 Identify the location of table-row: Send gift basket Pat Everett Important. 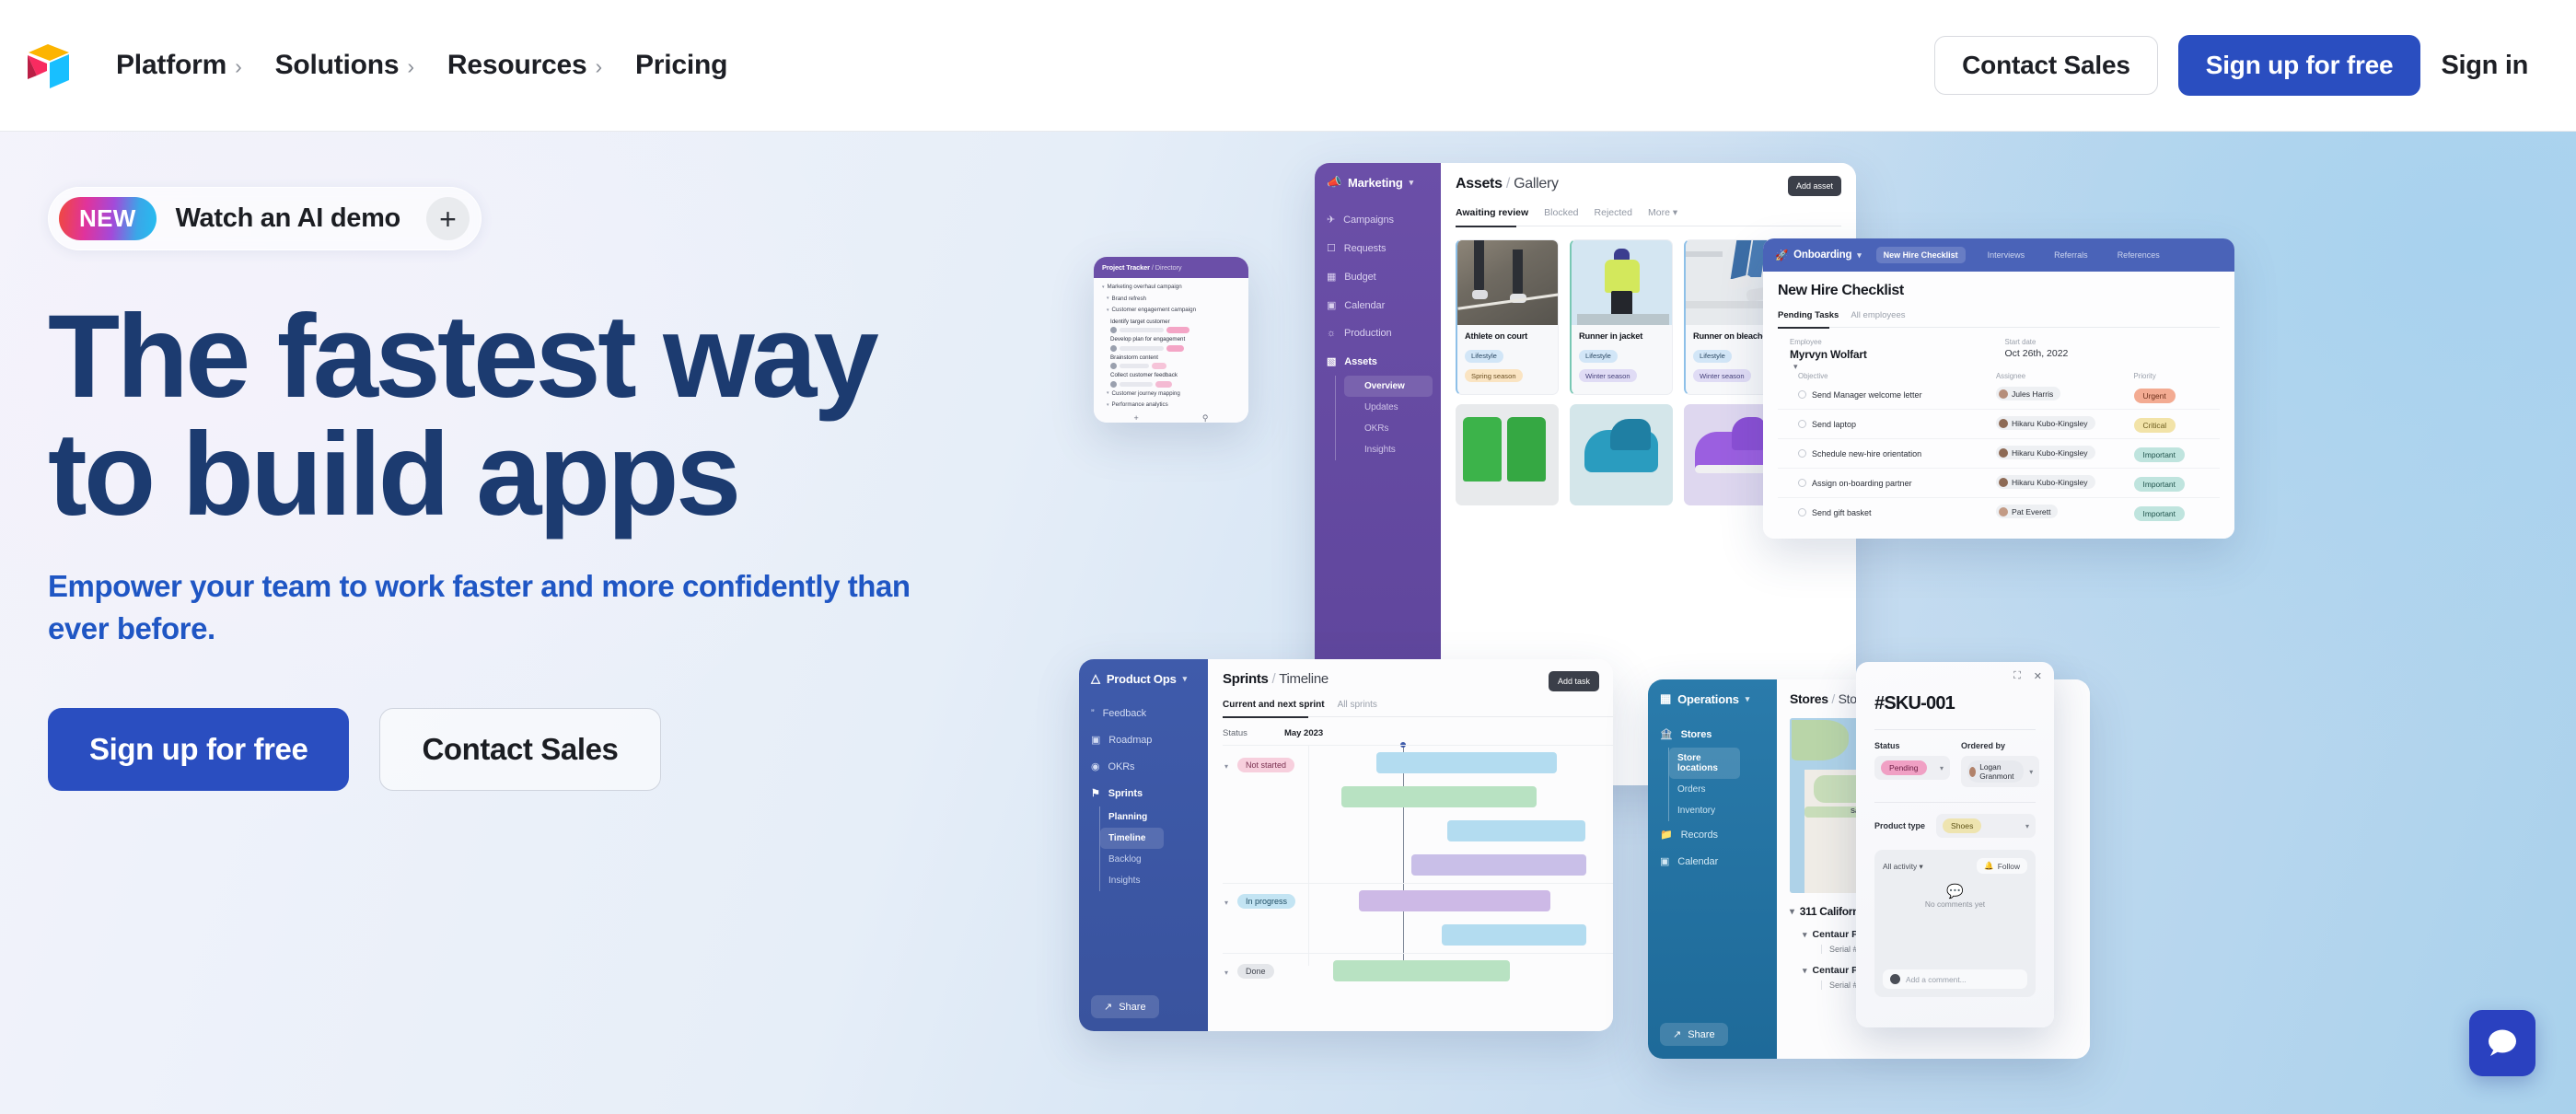
(1999, 512).